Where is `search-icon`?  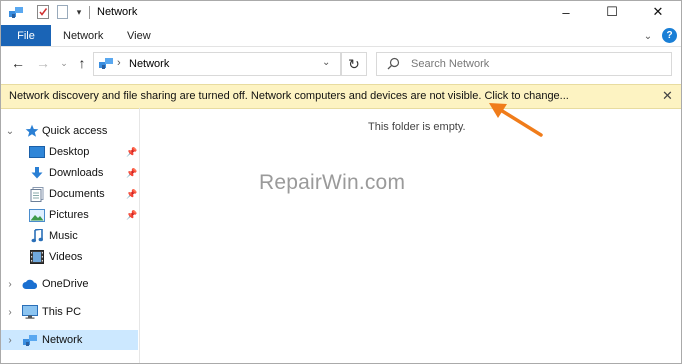
search-icon is located at coordinates (393, 65).